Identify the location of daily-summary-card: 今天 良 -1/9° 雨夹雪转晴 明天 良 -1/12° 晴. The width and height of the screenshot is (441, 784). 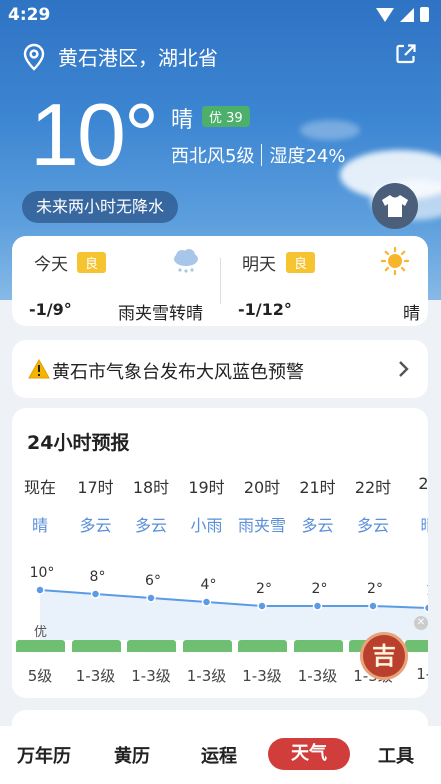
(220, 281).